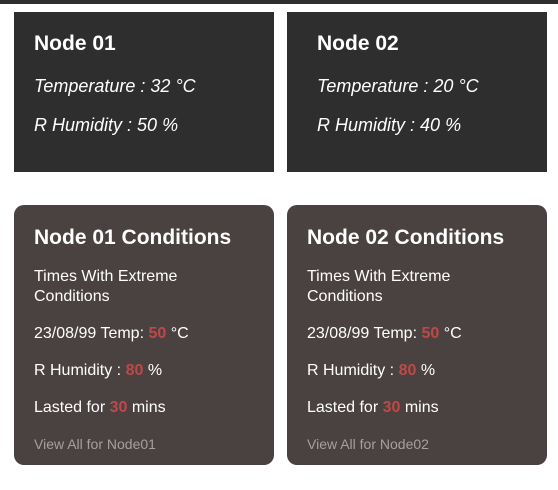 This screenshot has width=558, height=490. Describe the element at coordinates (160, 86) in the screenshot. I see `temperature-value: 32` at that location.